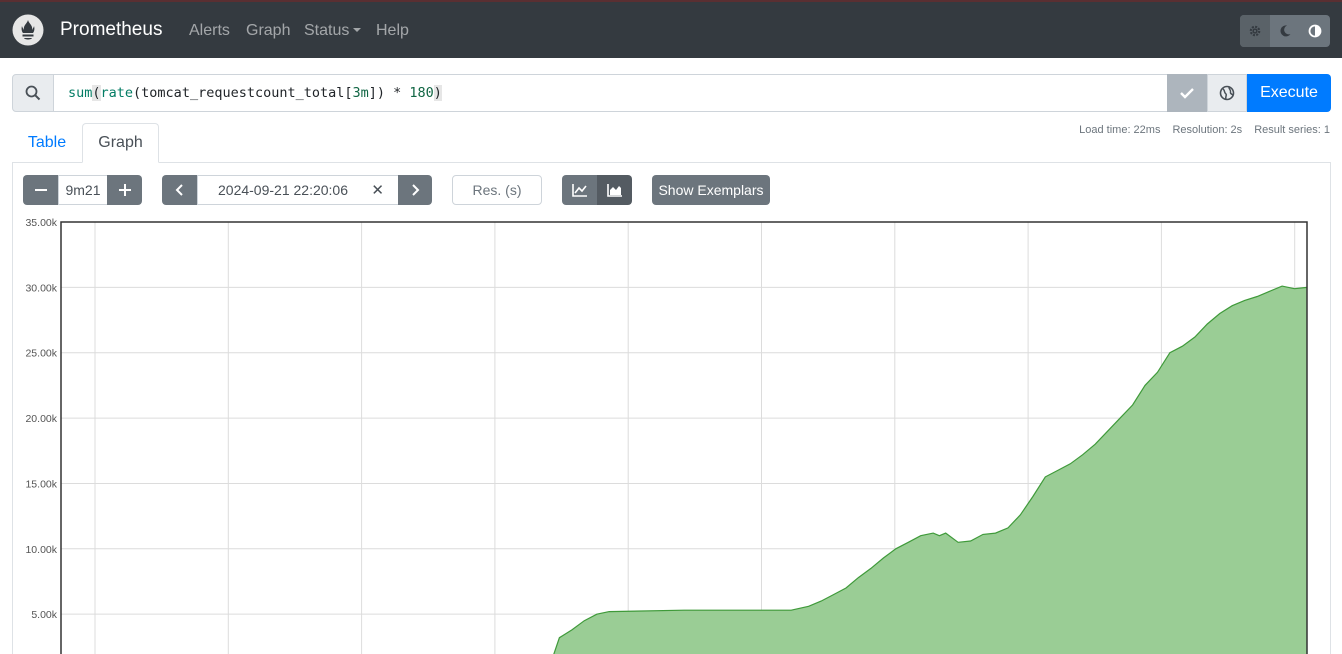 The height and width of the screenshot is (654, 1342). What do you see at coordinates (421, 93) in the screenshot?
I see `expr-token-number: 180` at bounding box center [421, 93].